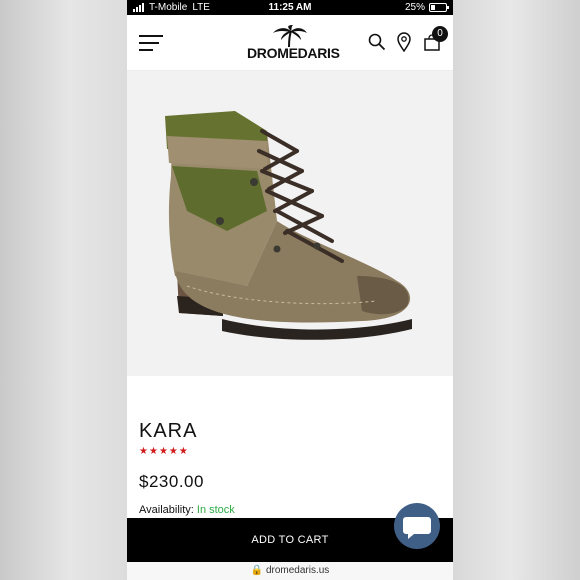 The width and height of the screenshot is (580, 580). I want to click on availability: Availability: In stock, so click(187, 510).